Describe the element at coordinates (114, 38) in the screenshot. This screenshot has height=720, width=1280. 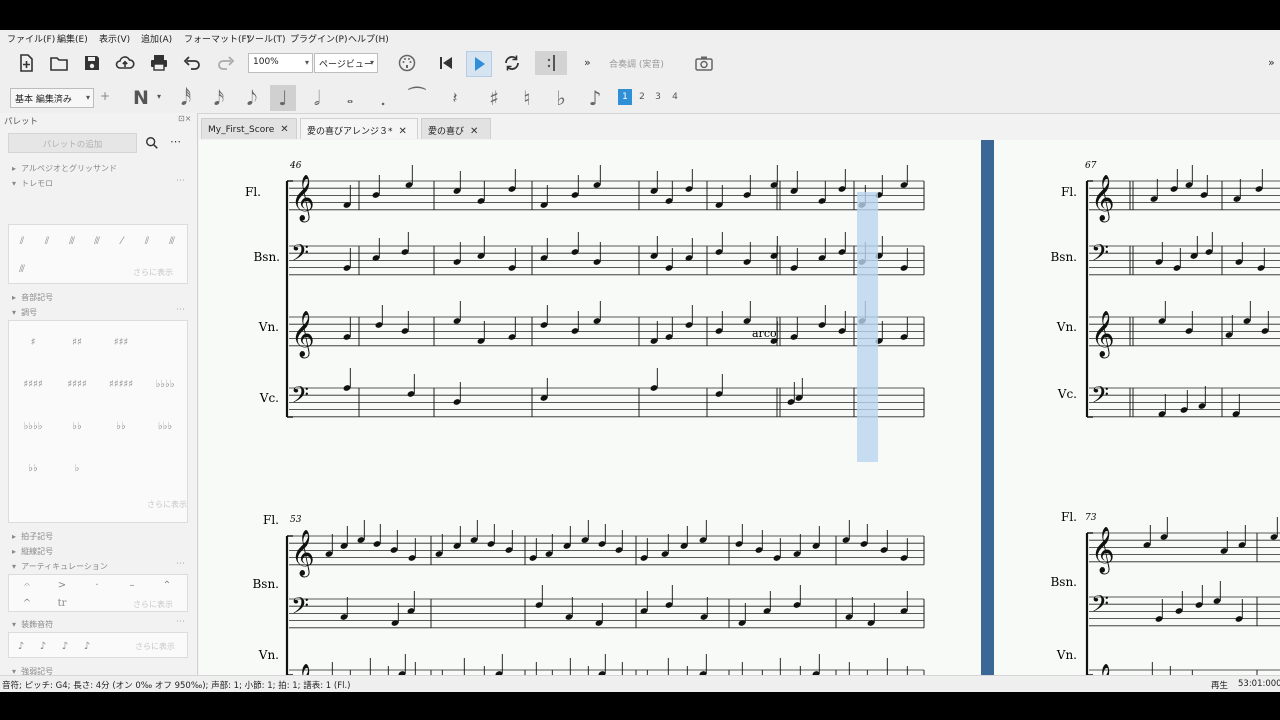
I see `menu-view: 表示(V)` at that location.